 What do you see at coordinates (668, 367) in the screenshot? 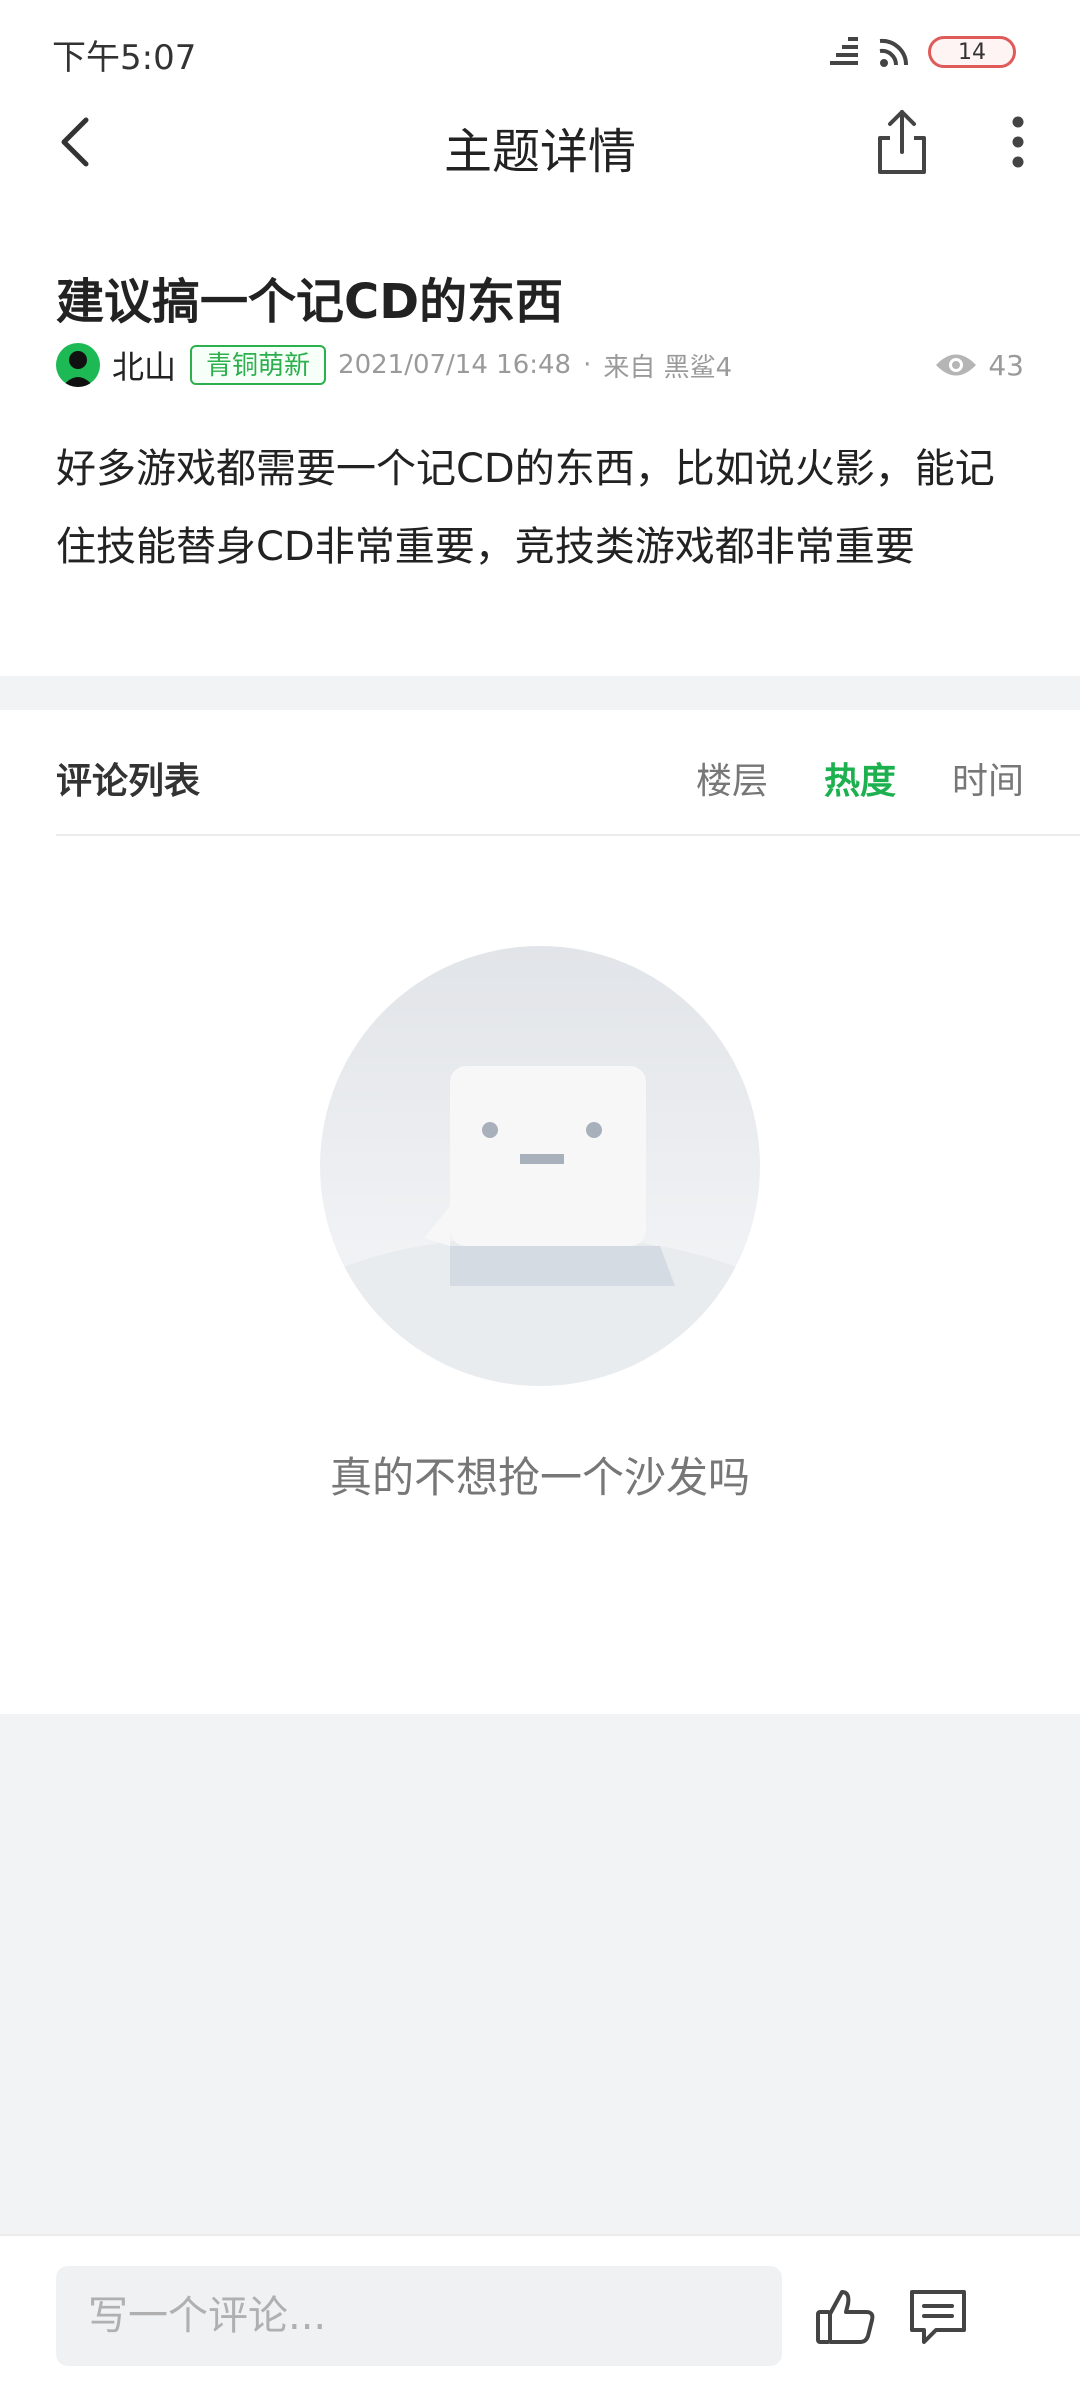
I see `post-source: 来自 黑鲨4` at bounding box center [668, 367].